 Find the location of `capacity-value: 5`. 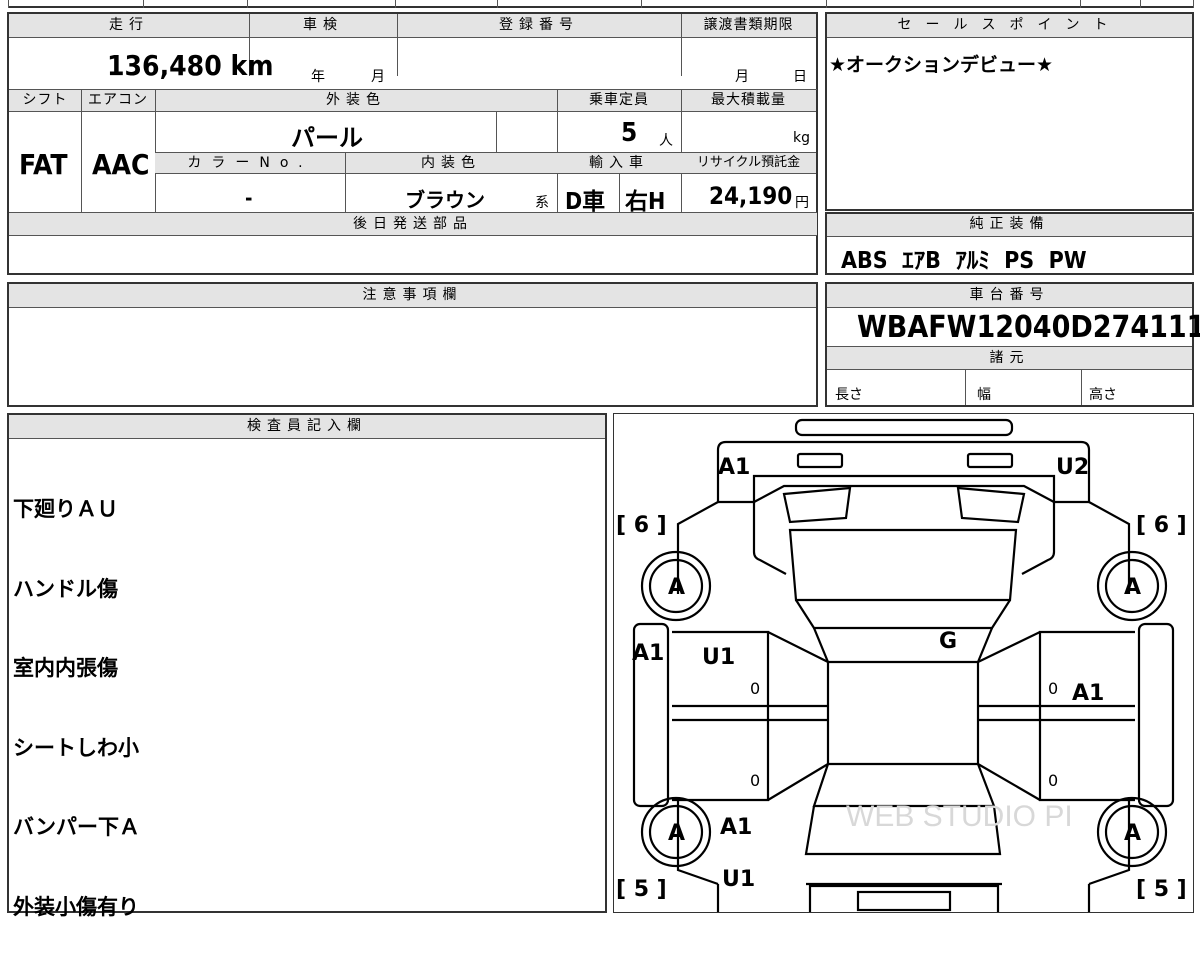

capacity-value: 5 is located at coordinates (629, 133).